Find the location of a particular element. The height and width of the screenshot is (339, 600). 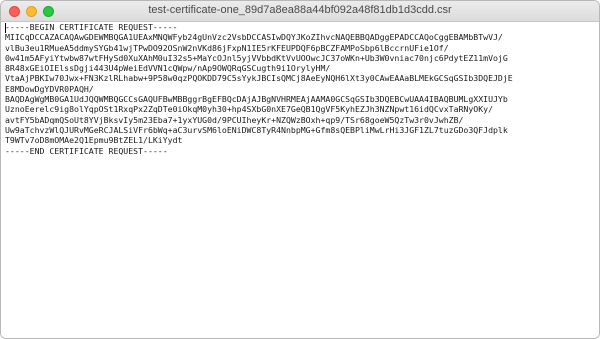

document-line: -----BEGIN CERTIFICATE REQUEST----- is located at coordinates (91, 27).